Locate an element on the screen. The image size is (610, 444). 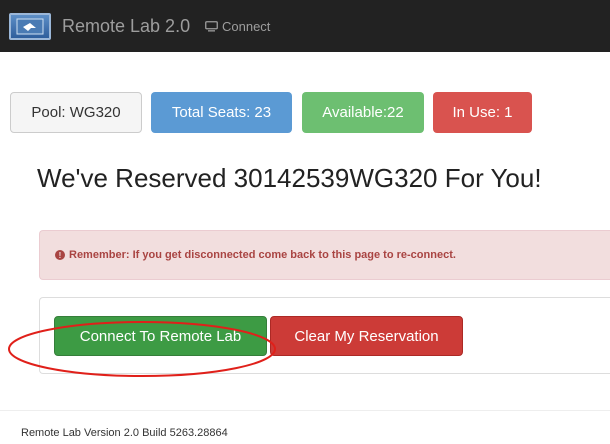
total-seats-badge: Total Seats: 23 is located at coordinates (221, 112).